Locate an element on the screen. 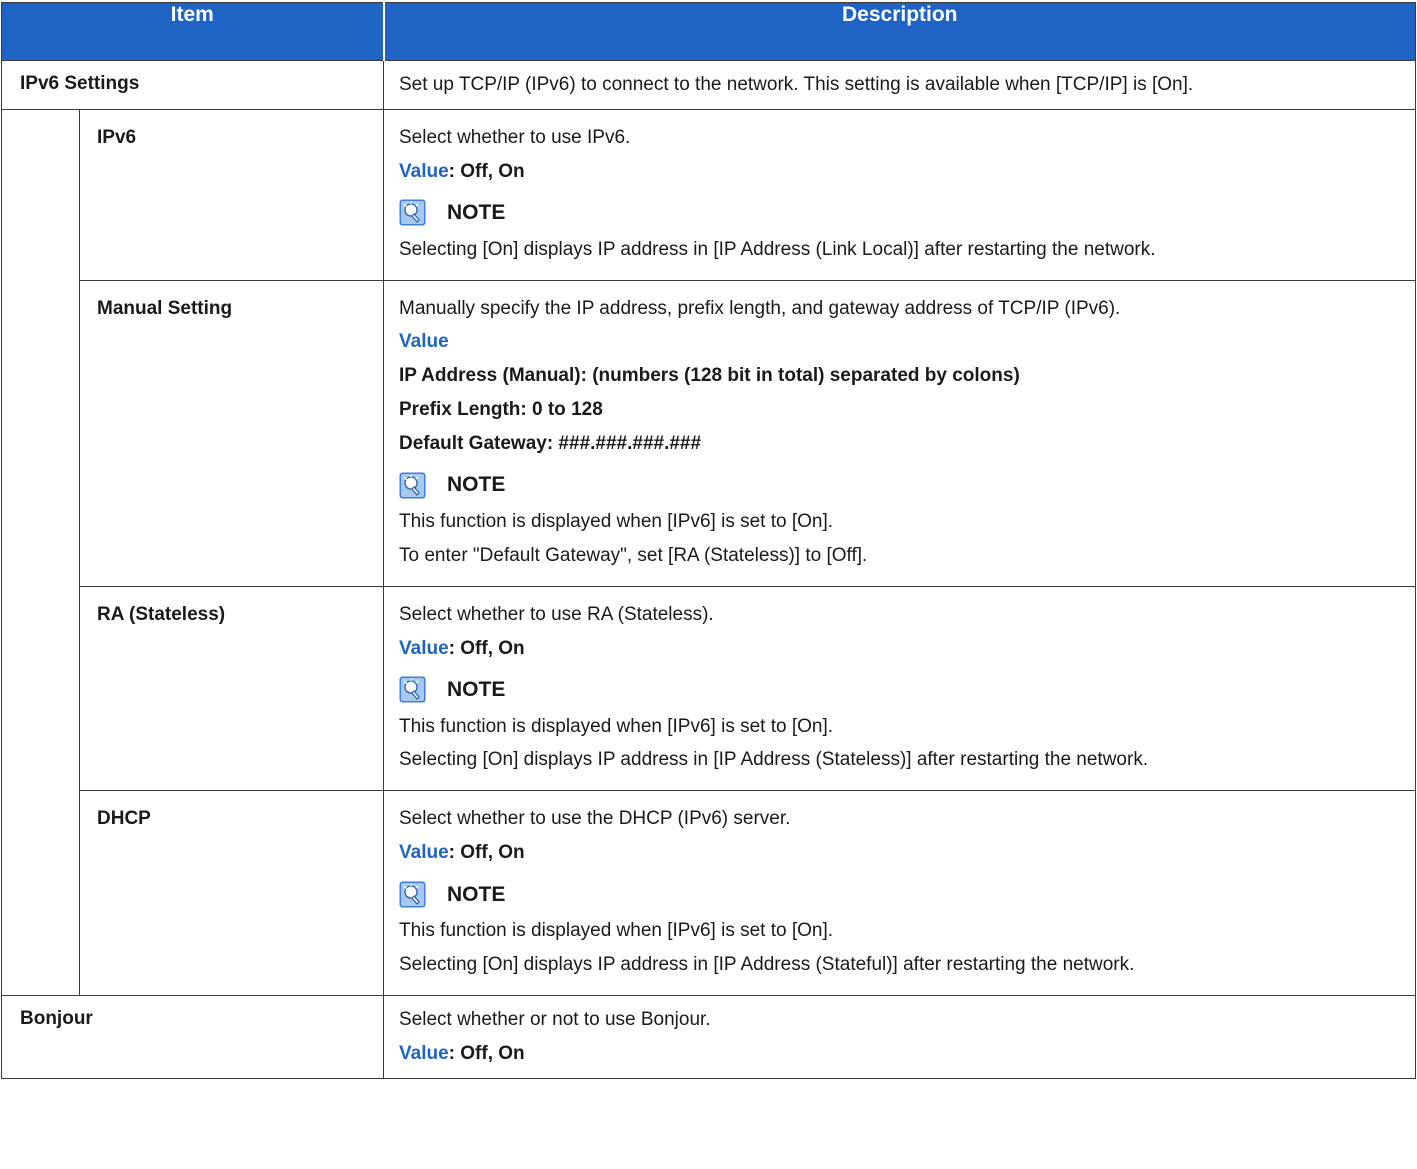 The image size is (1417, 1169). item-dhcp: DHCP is located at coordinates (231, 893).